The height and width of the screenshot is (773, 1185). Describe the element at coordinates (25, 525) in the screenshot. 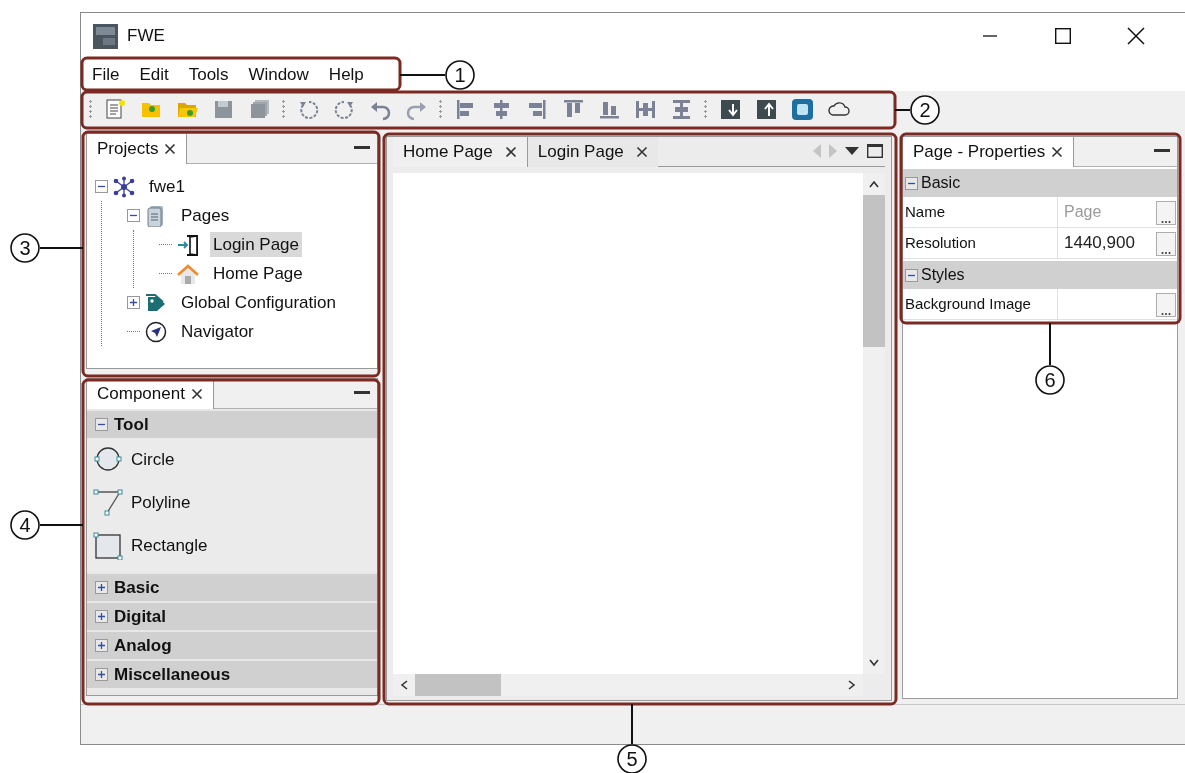

I see `callout-number: 4` at that location.